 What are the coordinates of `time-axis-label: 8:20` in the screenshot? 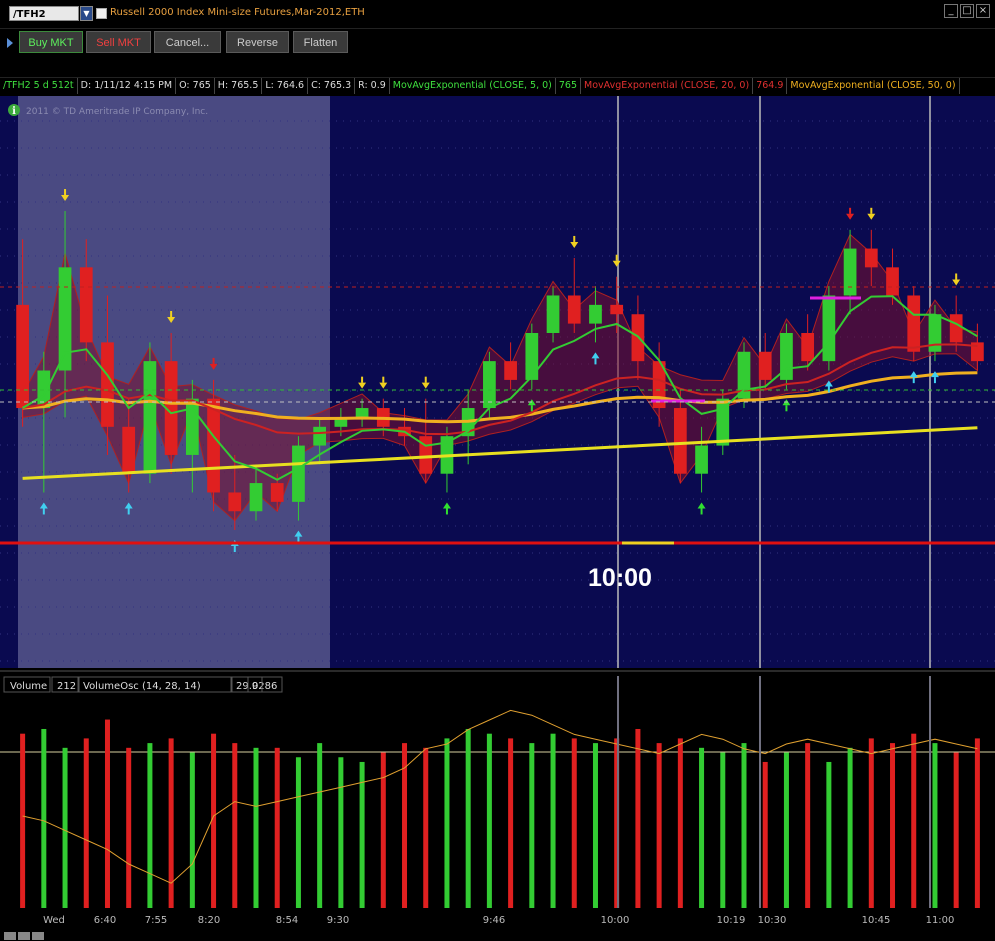 It's located at (209, 920).